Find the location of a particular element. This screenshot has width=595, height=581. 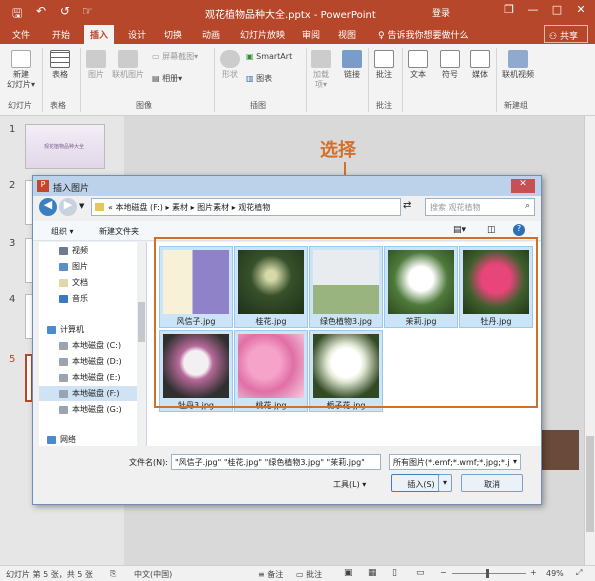

address-bar: « 本地磁盘 (F:) ▸ 素材 ▸ 图片素材 ▸ 观花植物 is located at coordinates (246, 207).